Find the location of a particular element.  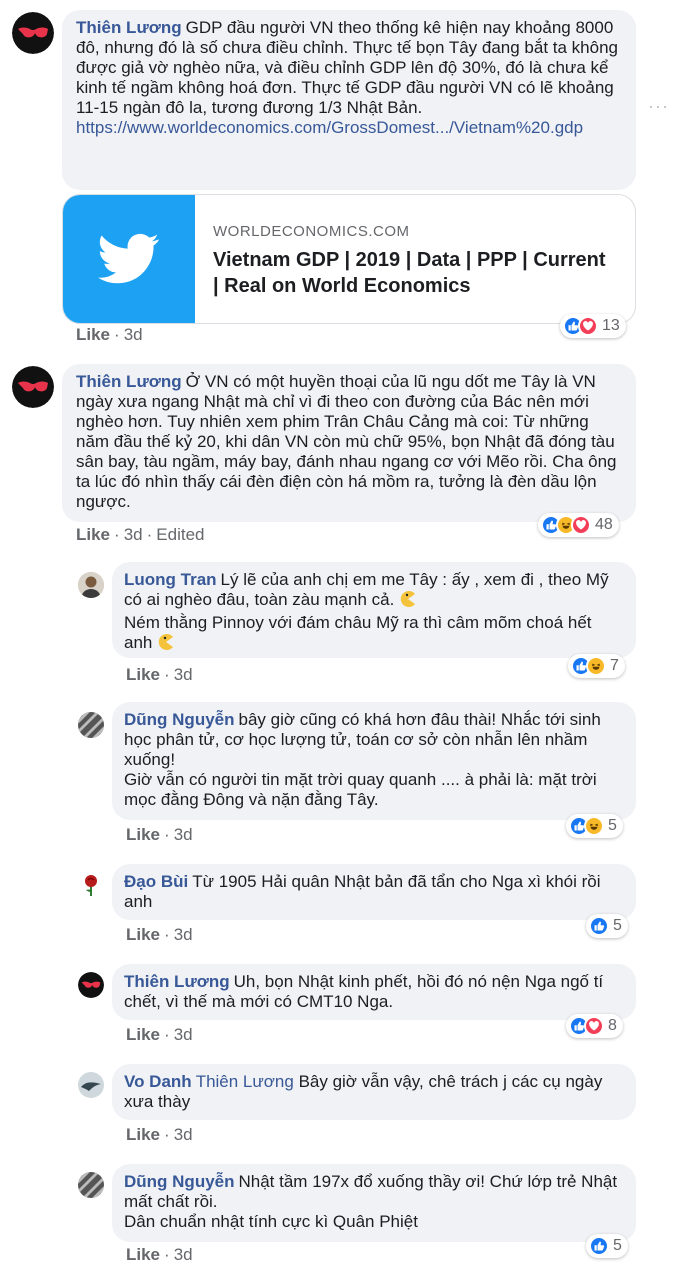

mention-link: Thiên Lương is located at coordinates (245, 1081).